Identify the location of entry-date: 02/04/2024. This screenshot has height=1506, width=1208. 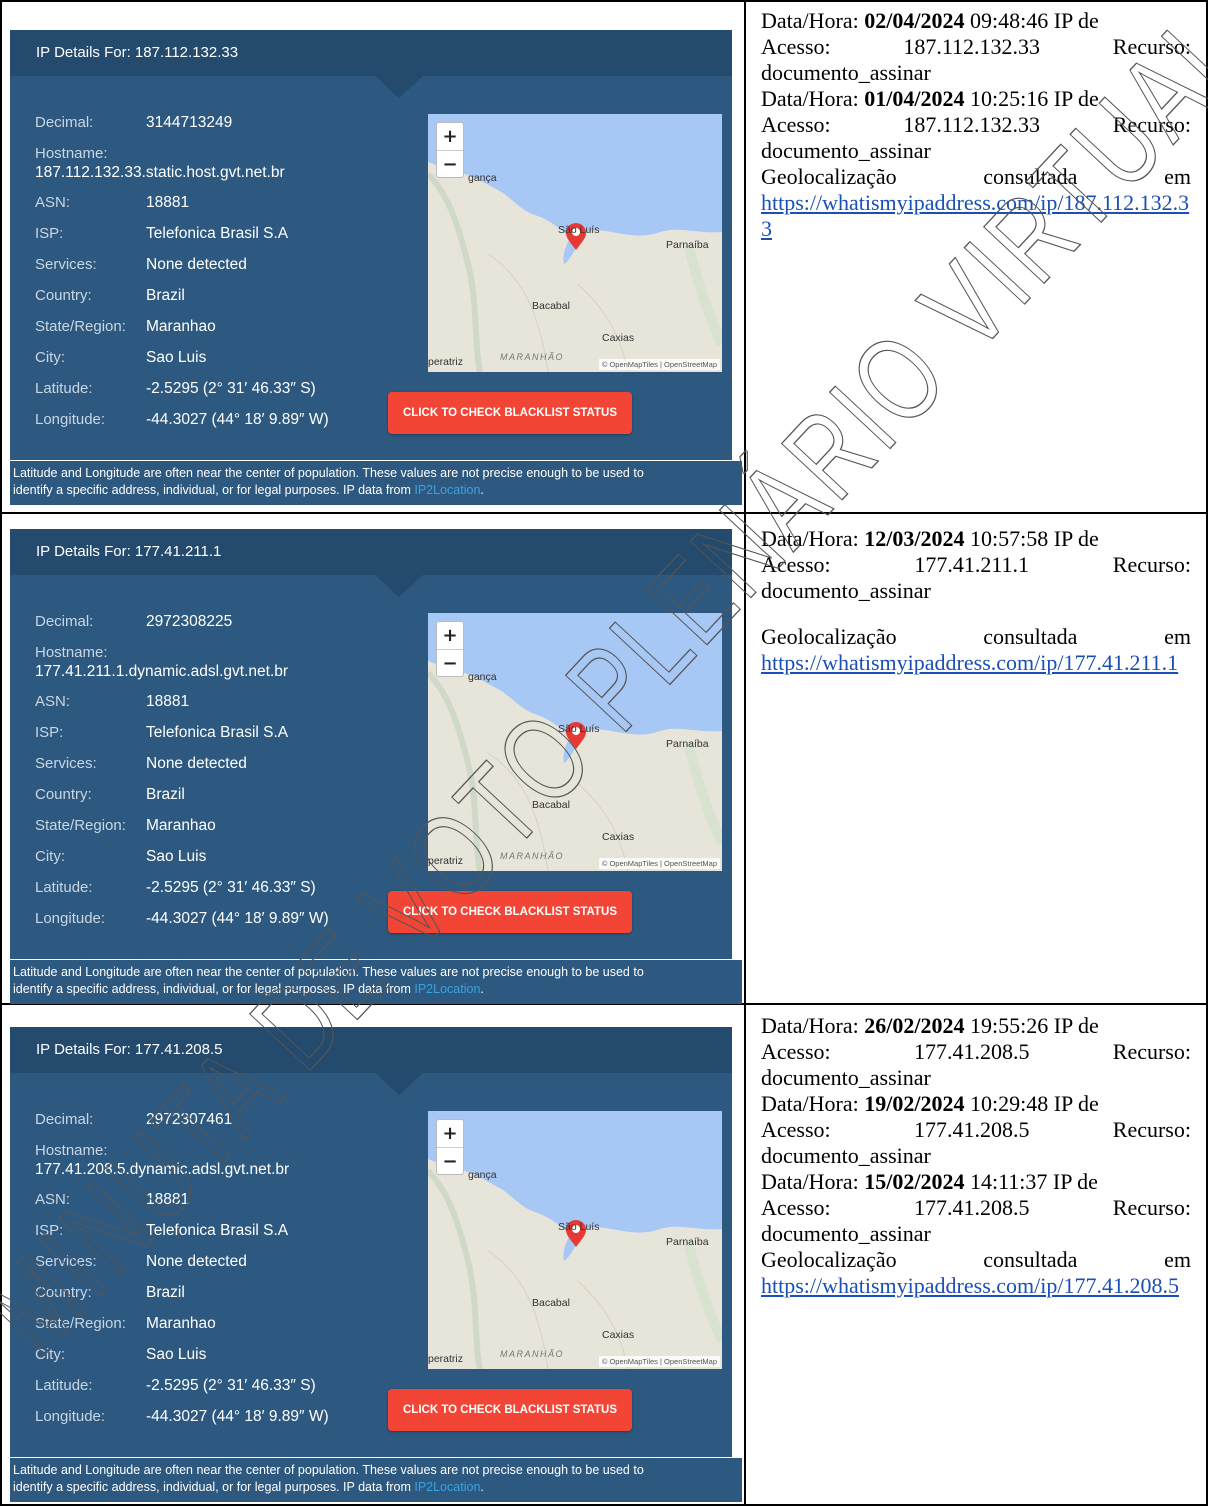
(914, 20).